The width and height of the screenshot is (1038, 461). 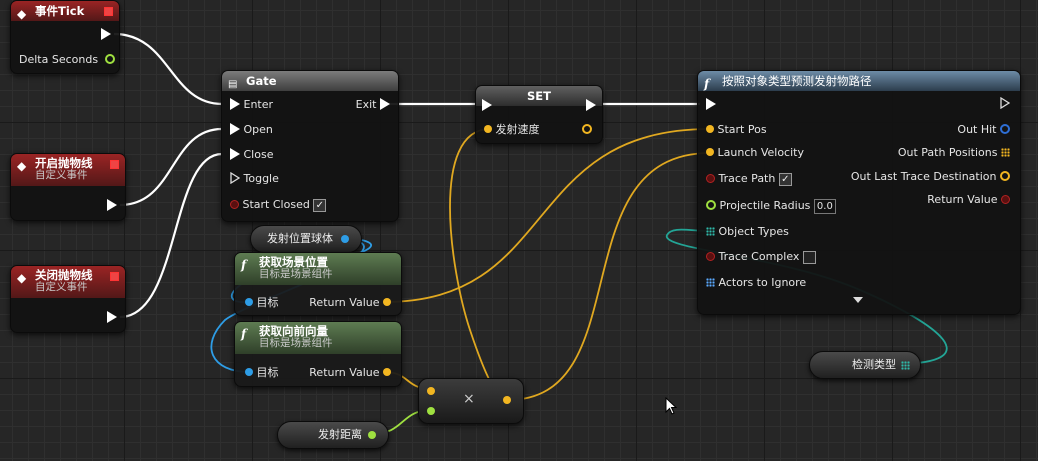 I want to click on set-var-row: 发射速度, so click(x=512, y=130).